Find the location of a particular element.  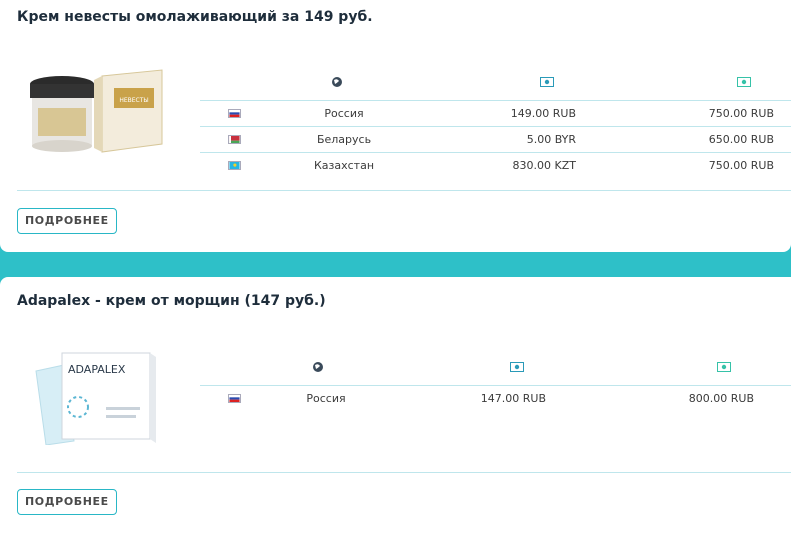

table-row: Россия 149.00 RUB 750.00 RUB is located at coordinates (495, 114).